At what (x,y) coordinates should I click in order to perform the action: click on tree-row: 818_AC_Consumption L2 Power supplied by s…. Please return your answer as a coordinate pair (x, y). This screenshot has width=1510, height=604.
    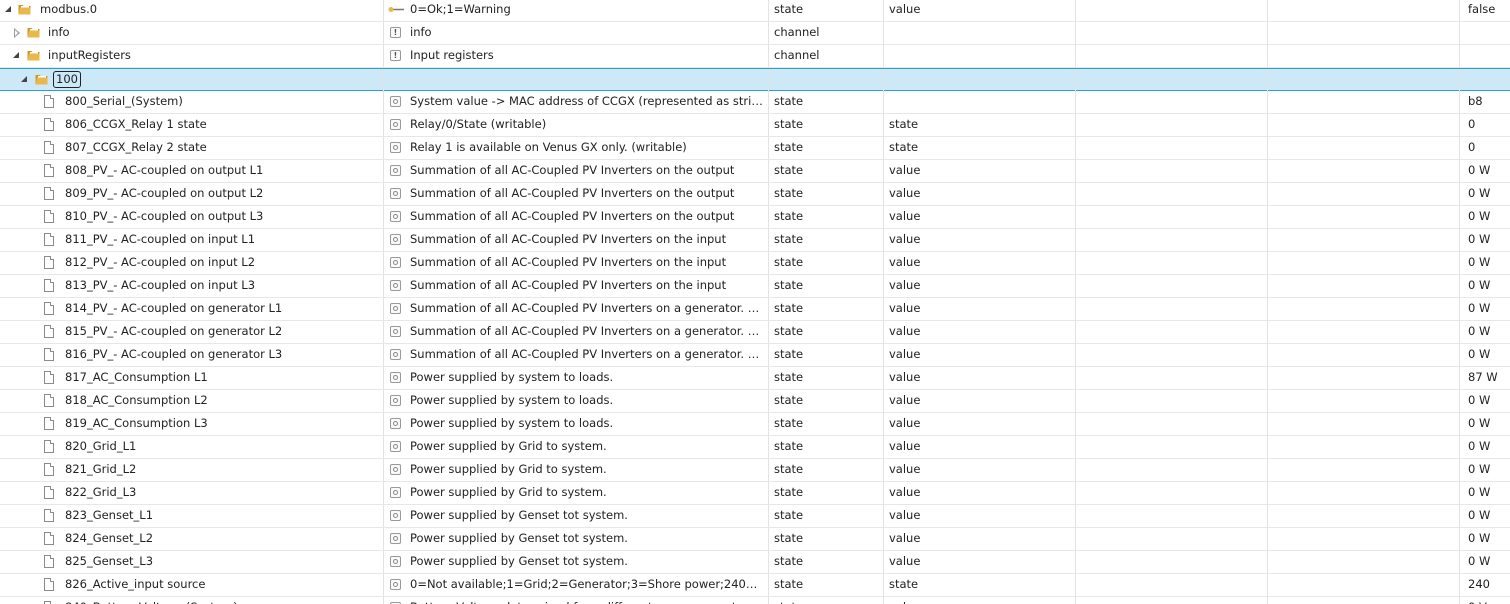
    Looking at the image, I should click on (755, 401).